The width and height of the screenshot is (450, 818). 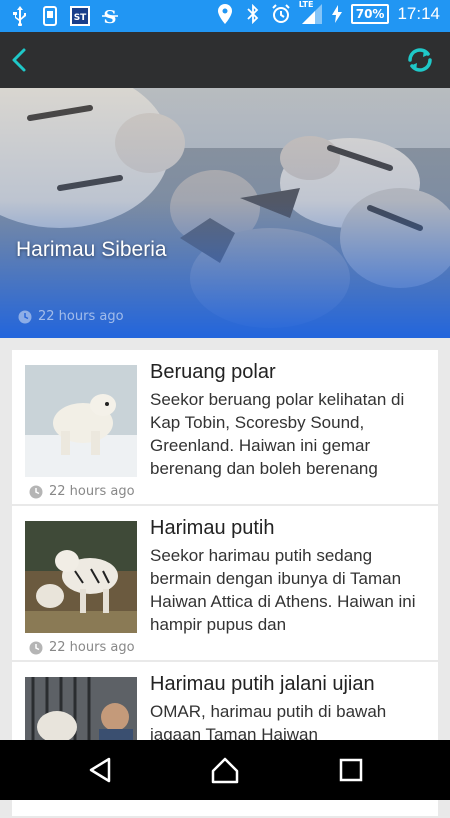 I want to click on lte-label: LTE, so click(x=306, y=4).